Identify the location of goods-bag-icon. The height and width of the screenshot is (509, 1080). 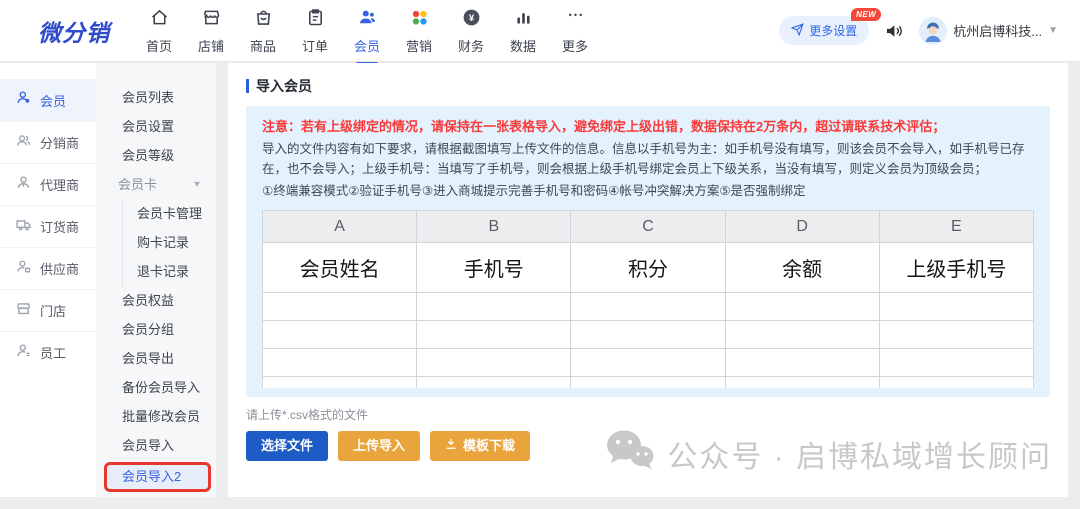
(263, 20).